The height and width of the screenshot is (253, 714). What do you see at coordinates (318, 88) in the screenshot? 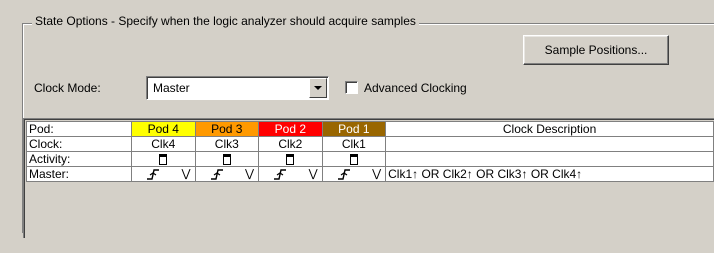
I see `dropdown-arrow-icon` at bounding box center [318, 88].